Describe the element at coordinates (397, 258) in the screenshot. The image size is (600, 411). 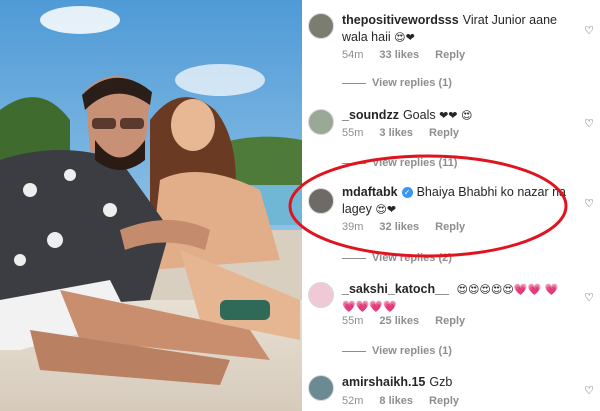
I see `view-replies-button: View replies (2)` at that location.